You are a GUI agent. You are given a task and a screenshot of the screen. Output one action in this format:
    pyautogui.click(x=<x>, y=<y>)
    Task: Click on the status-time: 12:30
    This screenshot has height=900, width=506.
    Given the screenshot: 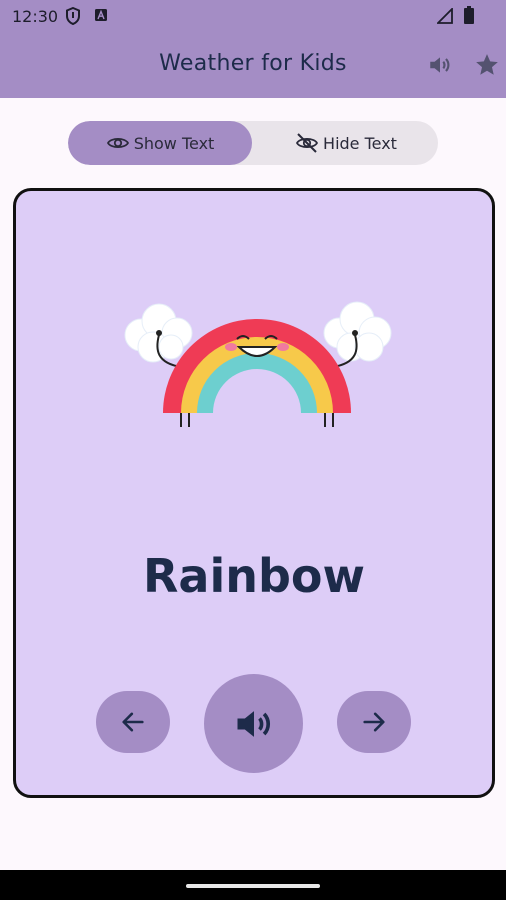 What is the action you would take?
    pyautogui.click(x=35, y=16)
    